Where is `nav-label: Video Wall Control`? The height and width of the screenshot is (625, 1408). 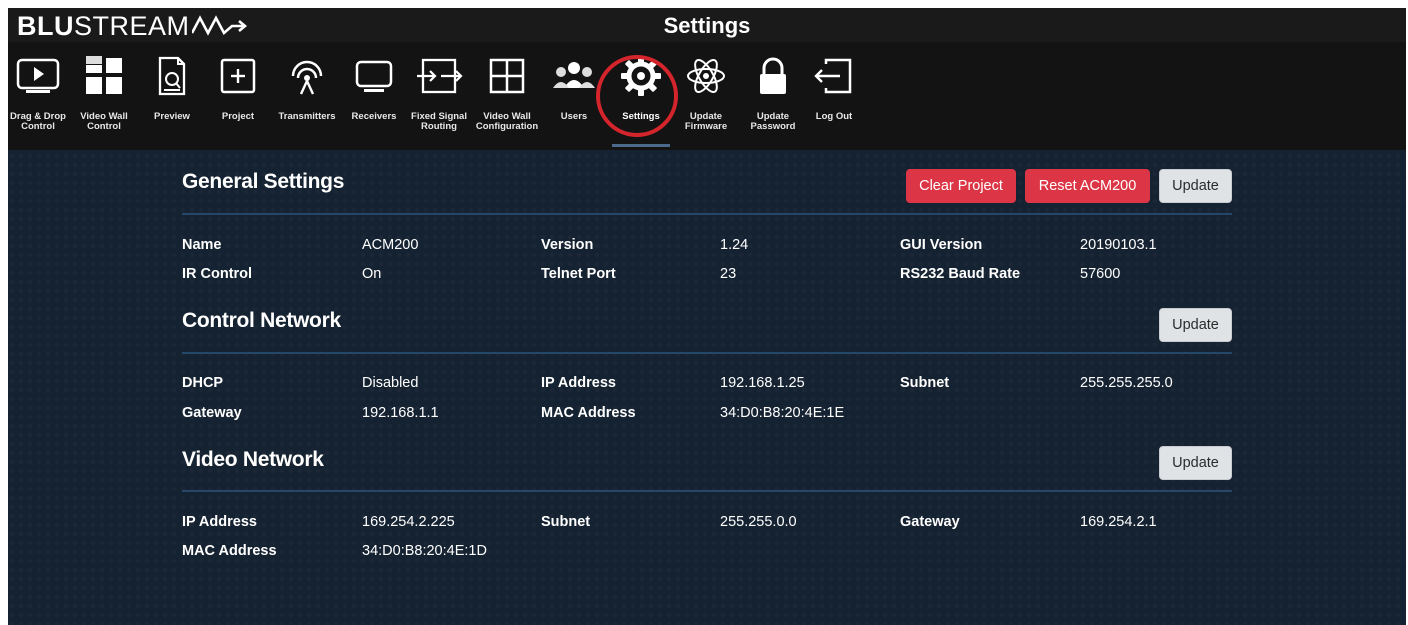 nav-label: Video Wall Control is located at coordinates (104, 121).